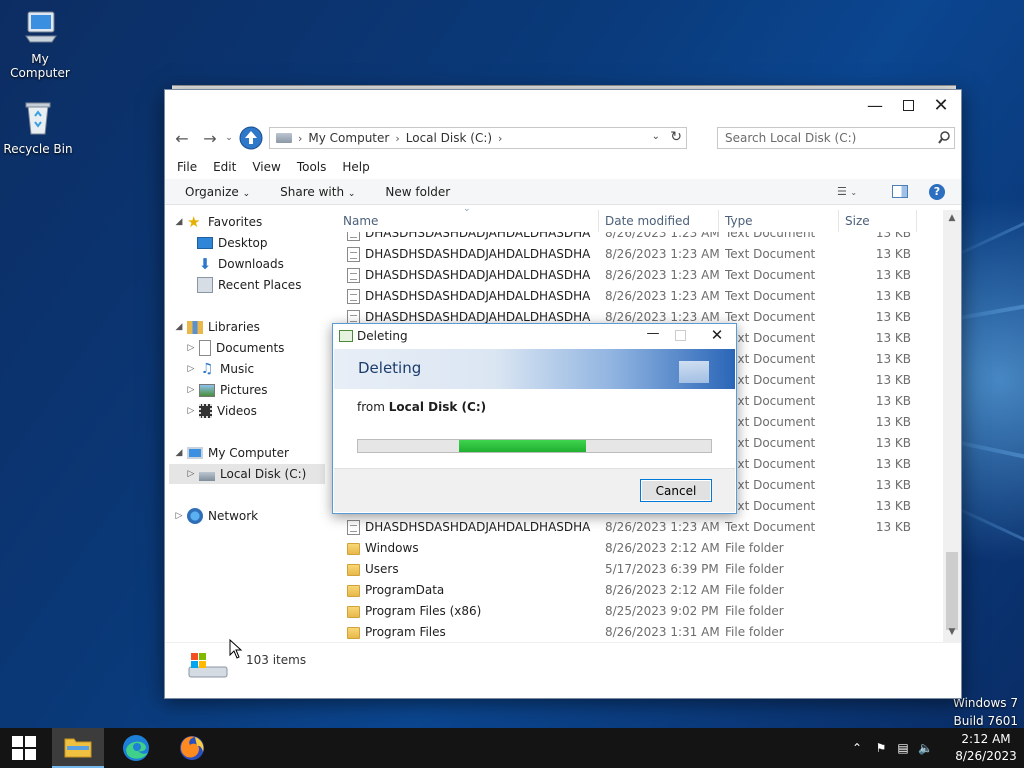  I want to click on search-placeholder: Search Local Disk (C:), so click(791, 138).